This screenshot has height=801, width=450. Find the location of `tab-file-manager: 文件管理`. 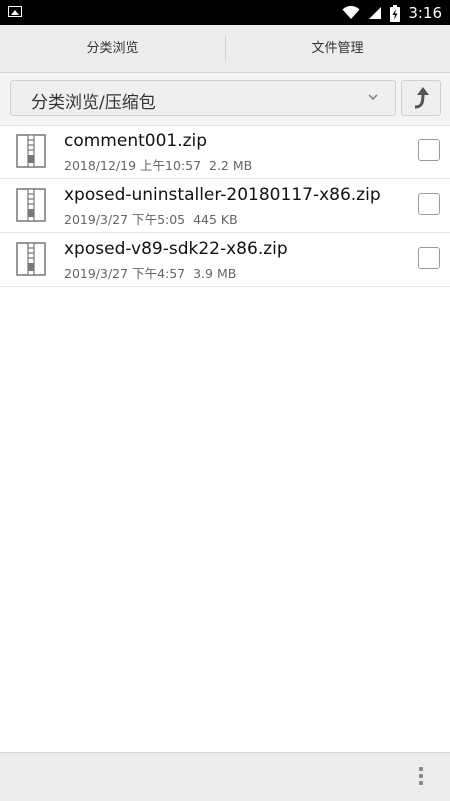

tab-file-manager: 文件管理 is located at coordinates (337, 48).